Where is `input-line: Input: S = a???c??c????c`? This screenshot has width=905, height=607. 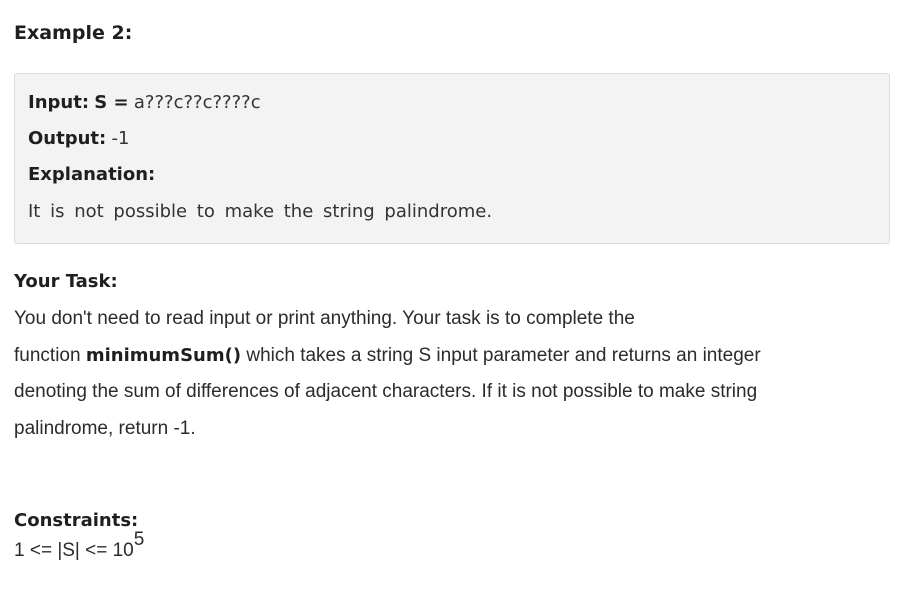 input-line: Input: S = a???c??c????c is located at coordinates (144, 103).